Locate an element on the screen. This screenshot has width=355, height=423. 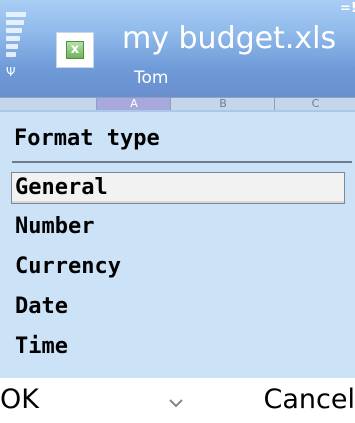
excel-file-icon: x is located at coordinates (75, 50).